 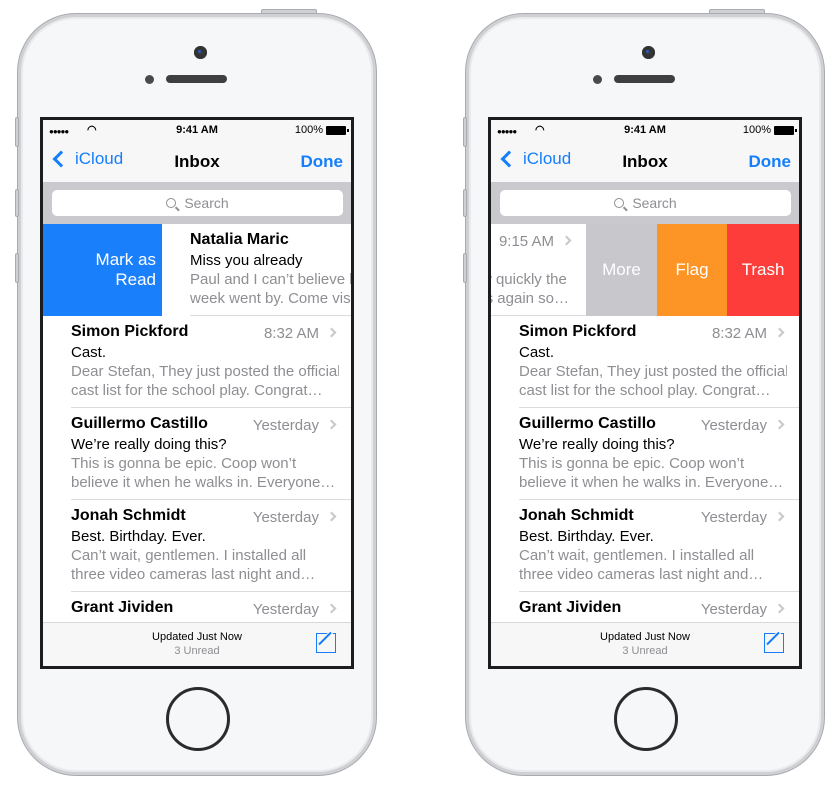 What do you see at coordinates (196, 79) in the screenshot?
I see `speaker` at bounding box center [196, 79].